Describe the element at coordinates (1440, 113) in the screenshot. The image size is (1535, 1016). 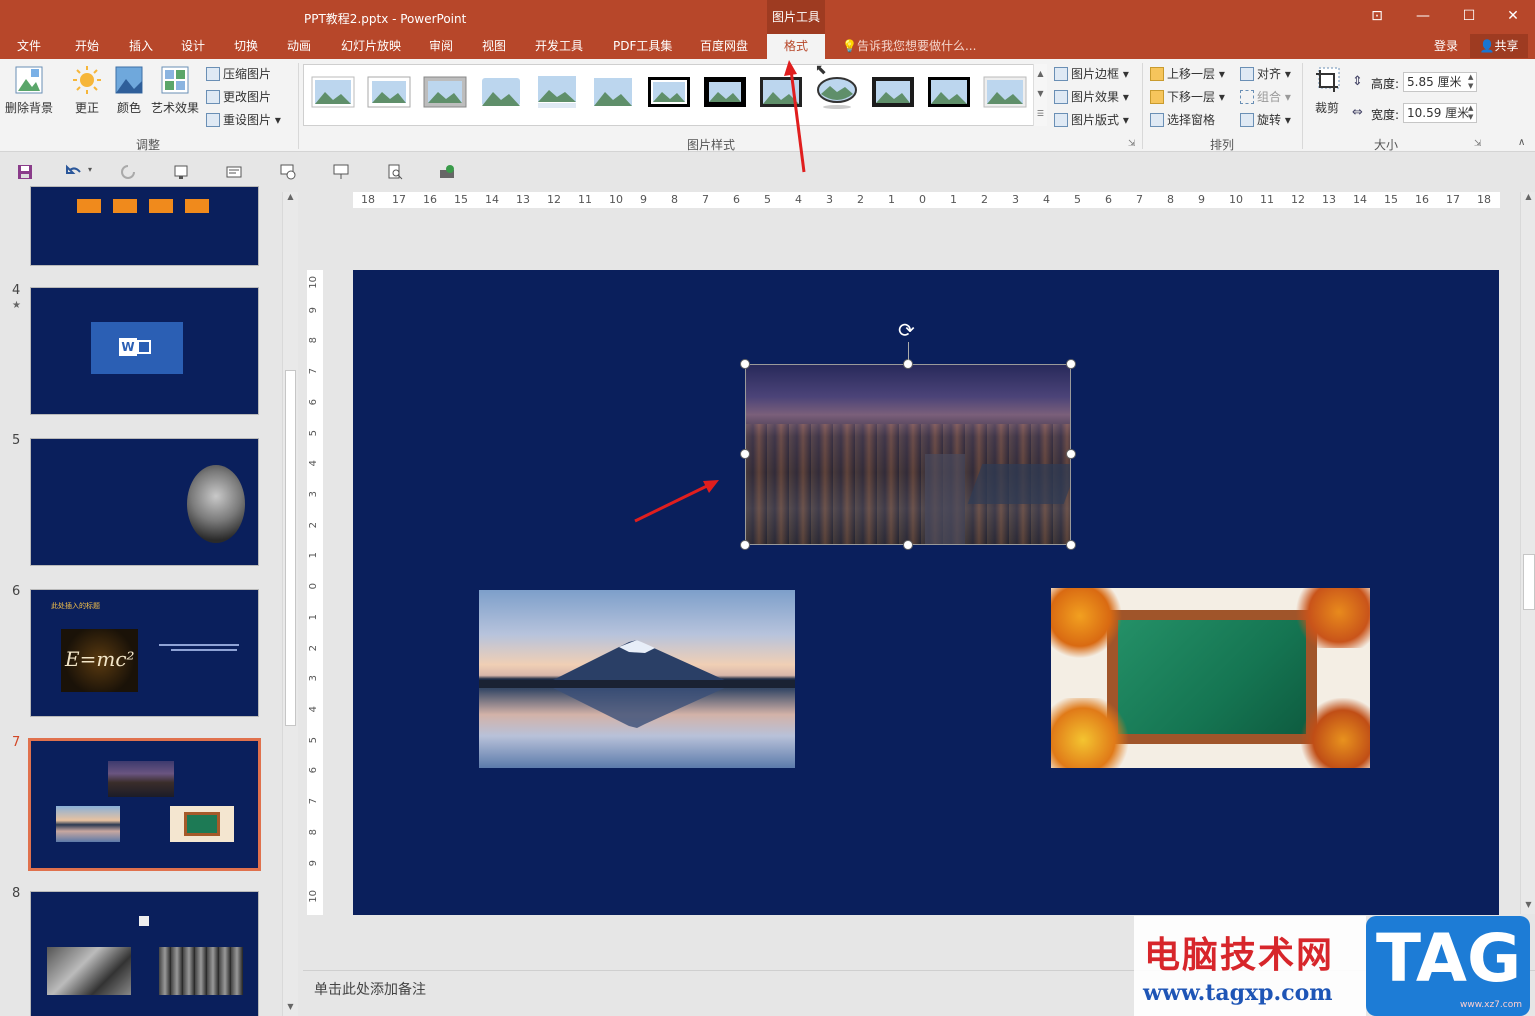
I see `width-field: 10.59 厘米` at that location.